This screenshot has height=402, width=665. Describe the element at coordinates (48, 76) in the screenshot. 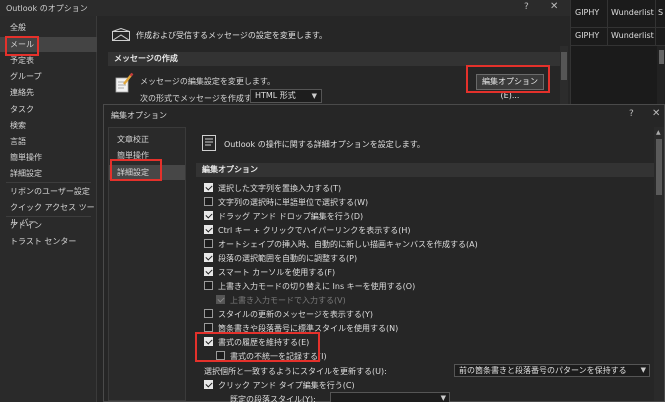

I see `nav-item-groups: グループ` at that location.